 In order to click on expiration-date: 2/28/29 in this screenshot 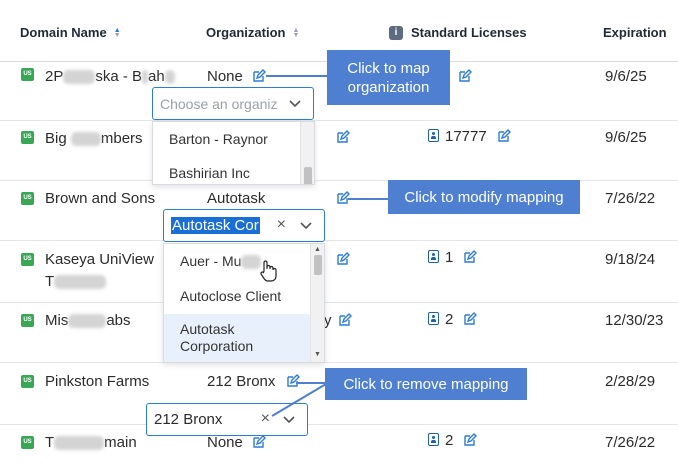, I will do `click(630, 381)`.